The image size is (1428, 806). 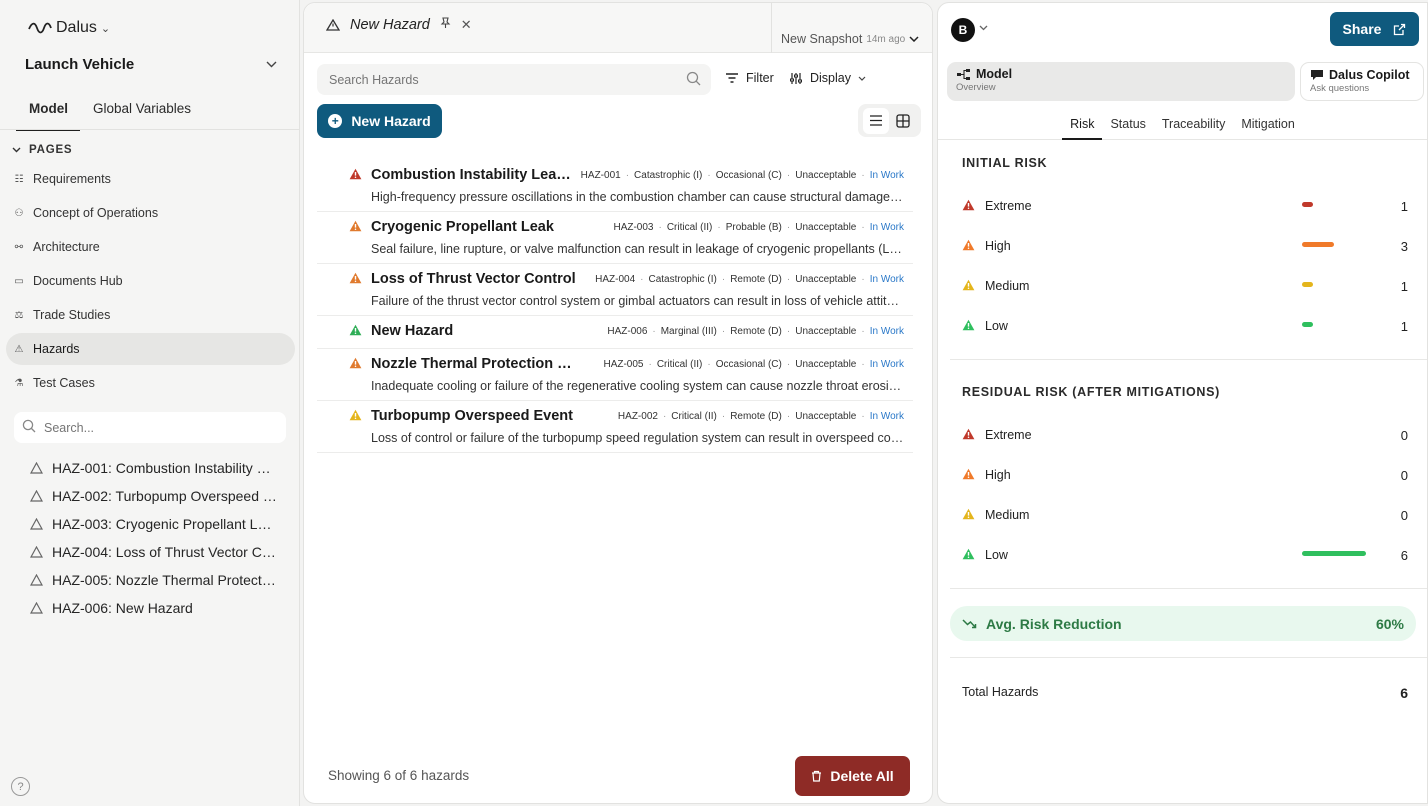 I want to click on sidebar-item-label: Requirements, so click(x=72, y=179).